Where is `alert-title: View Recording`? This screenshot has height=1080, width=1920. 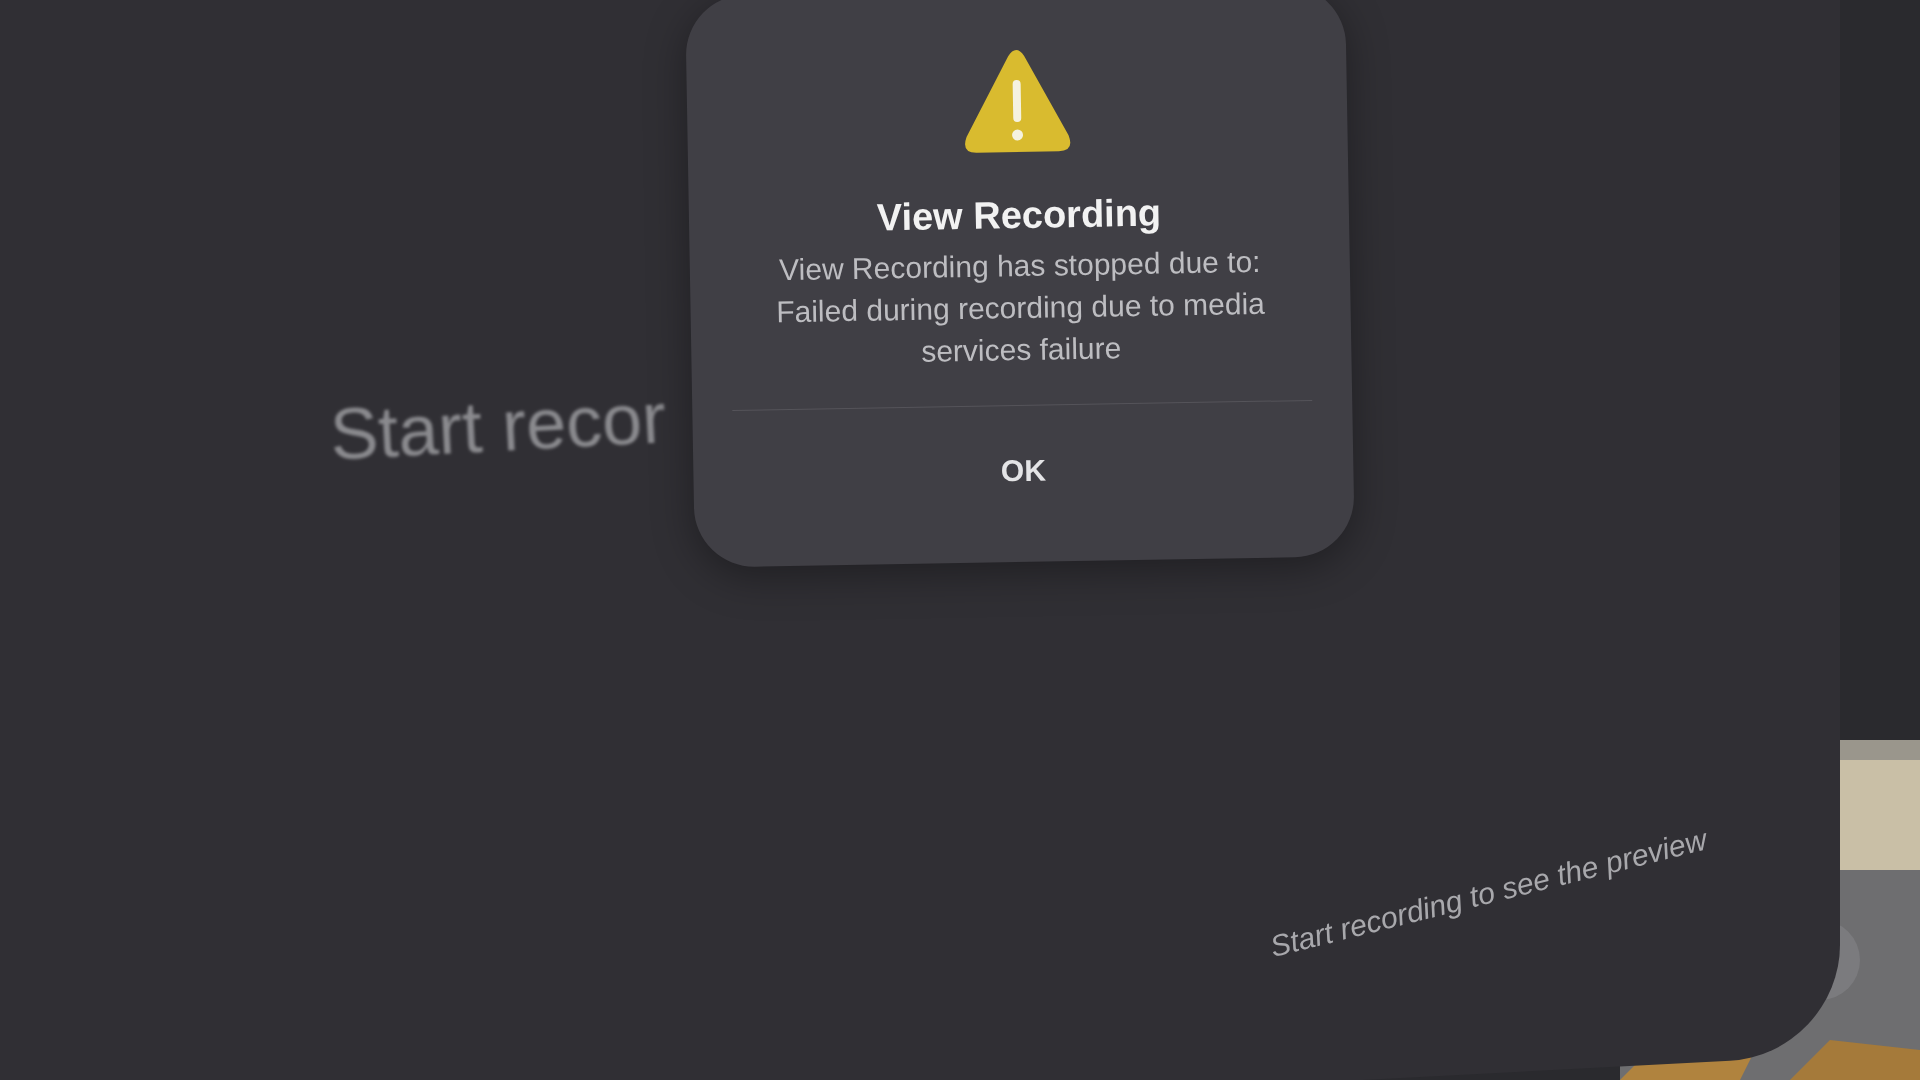 alert-title: View Recording is located at coordinates (1019, 215).